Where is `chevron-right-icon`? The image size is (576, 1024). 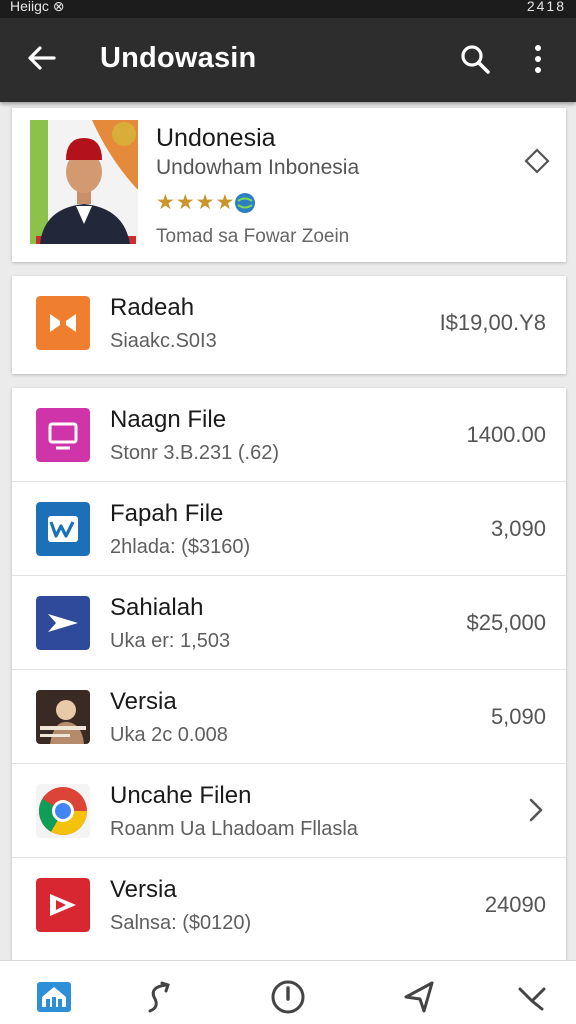
chevron-right-icon is located at coordinates (536, 810).